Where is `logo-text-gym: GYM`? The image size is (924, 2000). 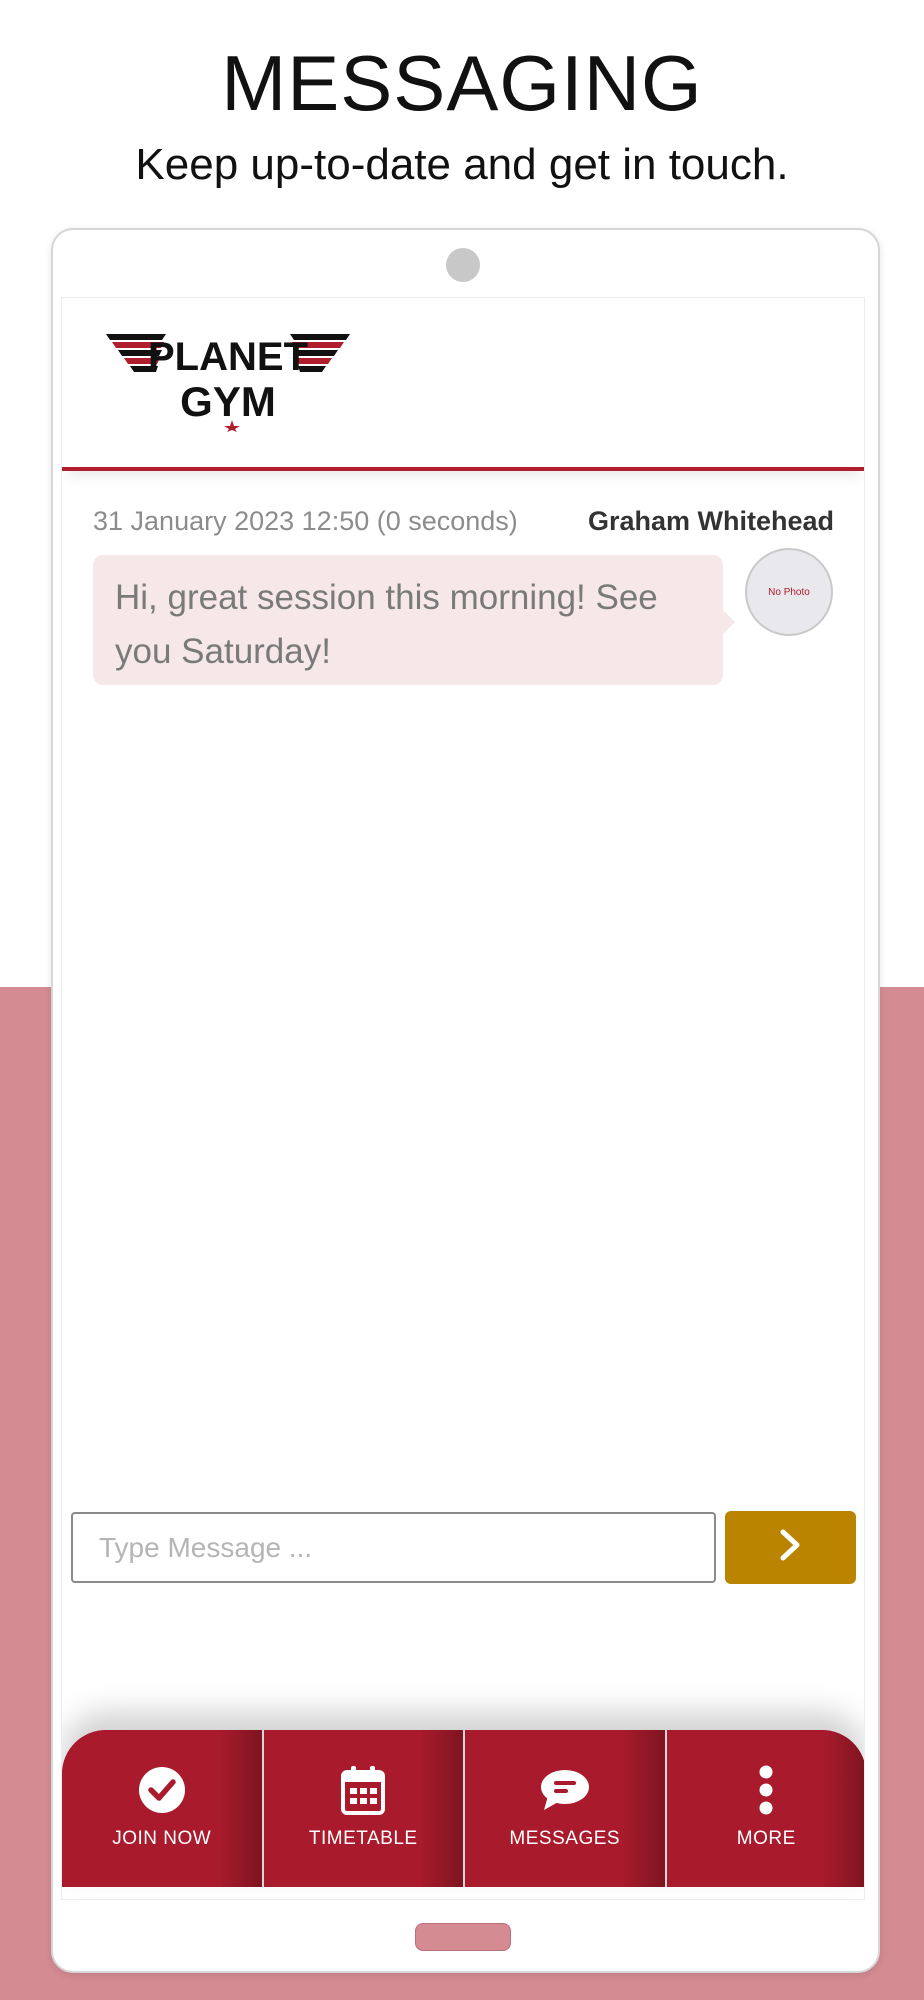
logo-text-gym: GYM is located at coordinates (228, 401).